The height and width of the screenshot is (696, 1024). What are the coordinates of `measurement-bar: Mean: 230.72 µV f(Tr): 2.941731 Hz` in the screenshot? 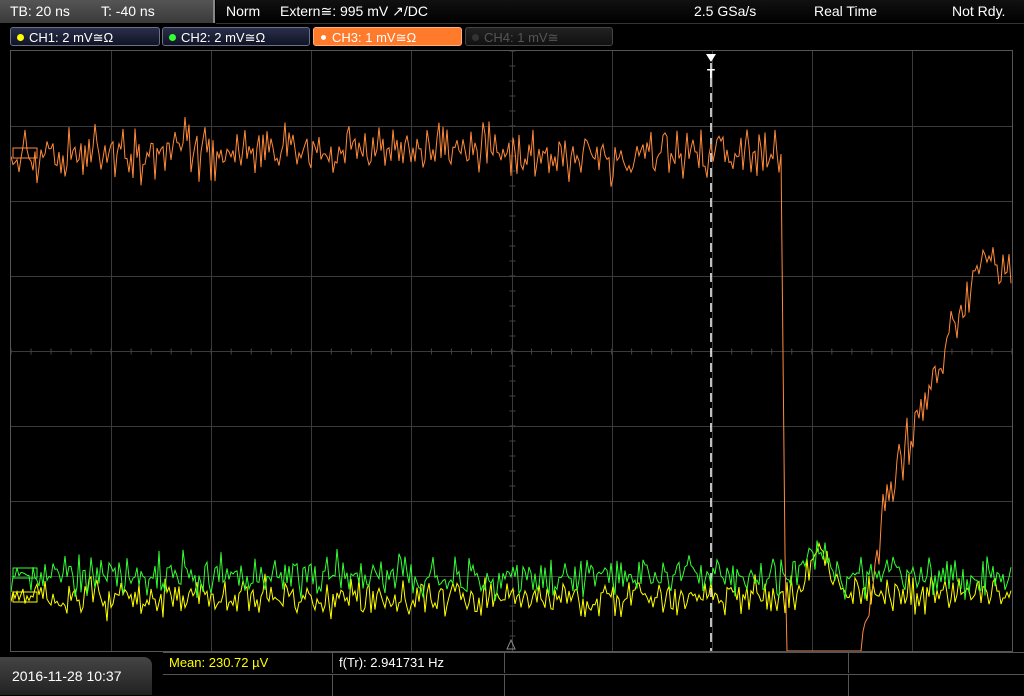 It's located at (593, 674).